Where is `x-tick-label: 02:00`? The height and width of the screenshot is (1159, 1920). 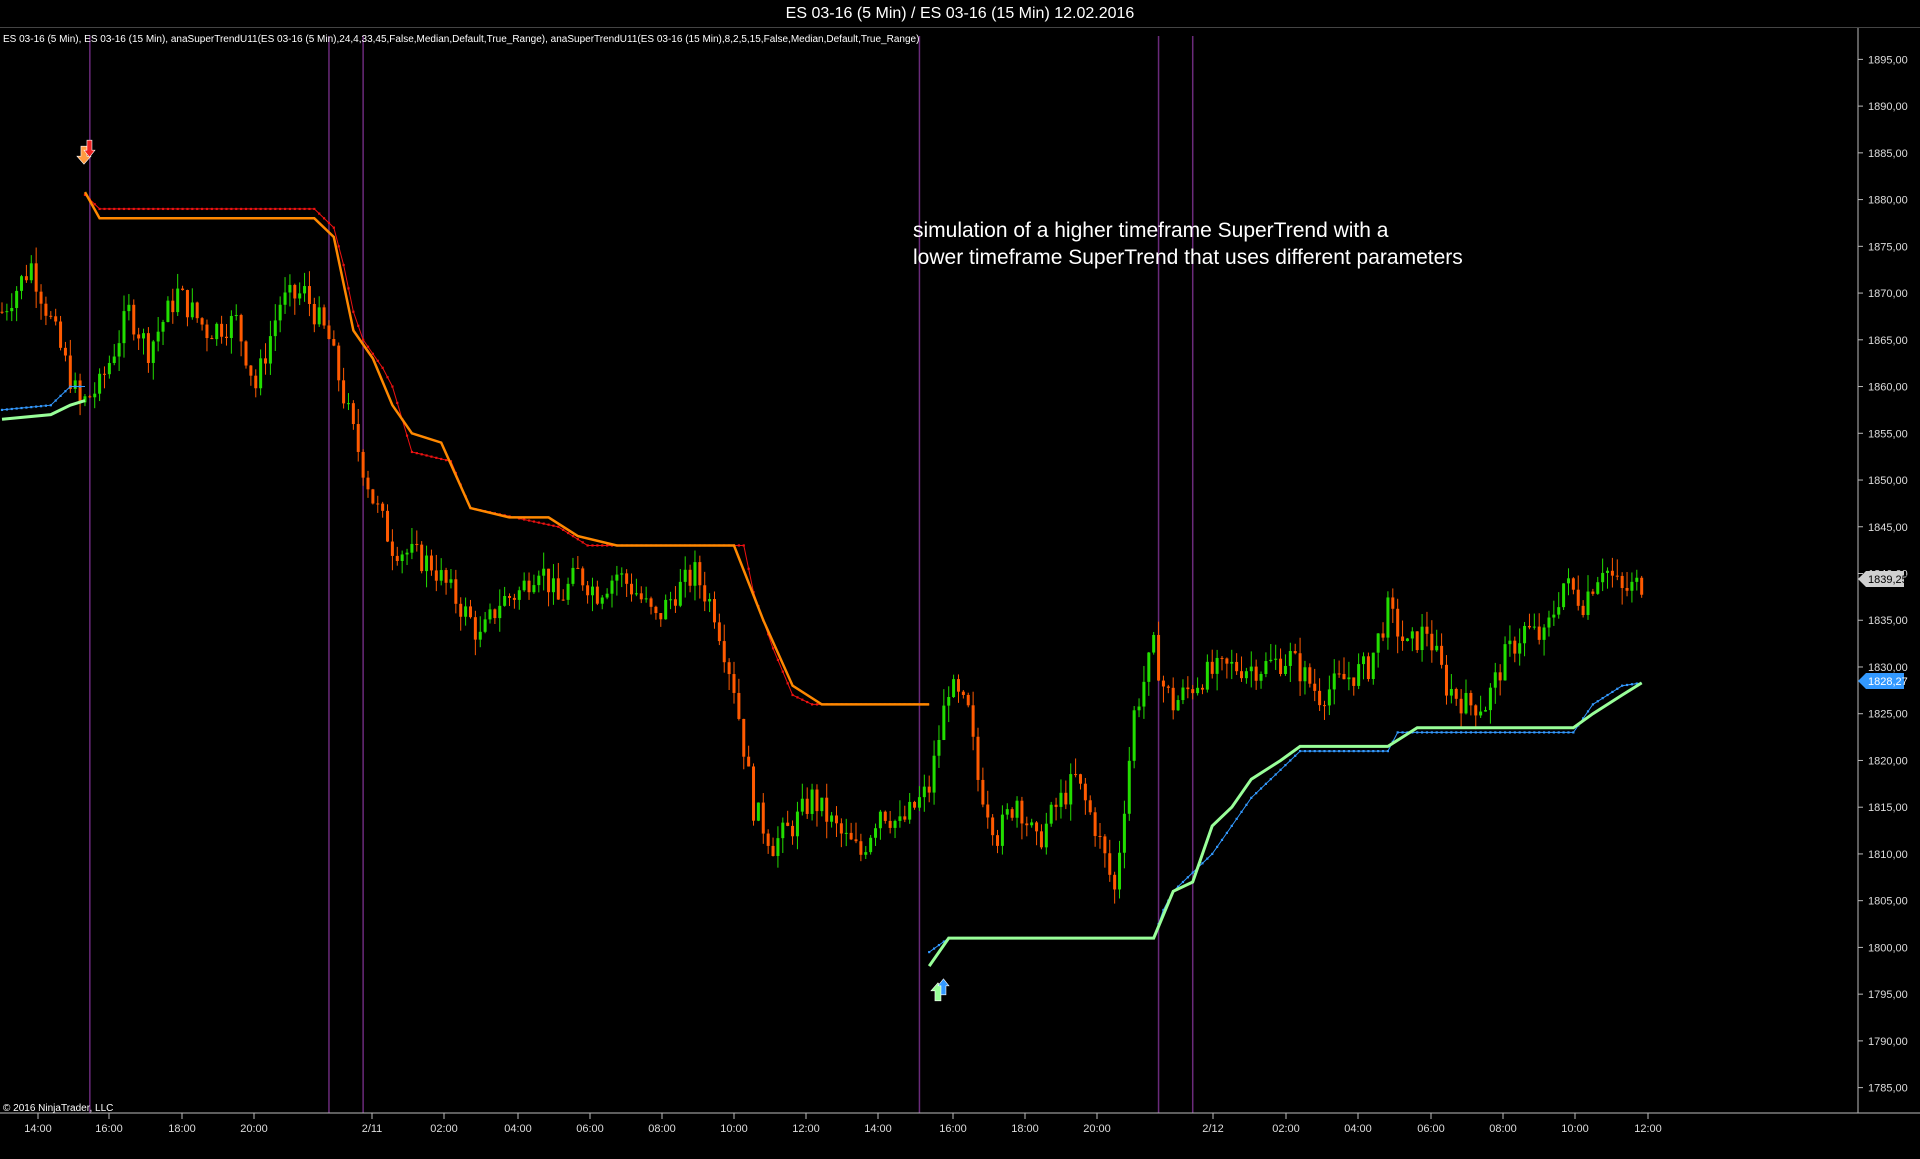
x-tick-label: 02:00 is located at coordinates (444, 1129).